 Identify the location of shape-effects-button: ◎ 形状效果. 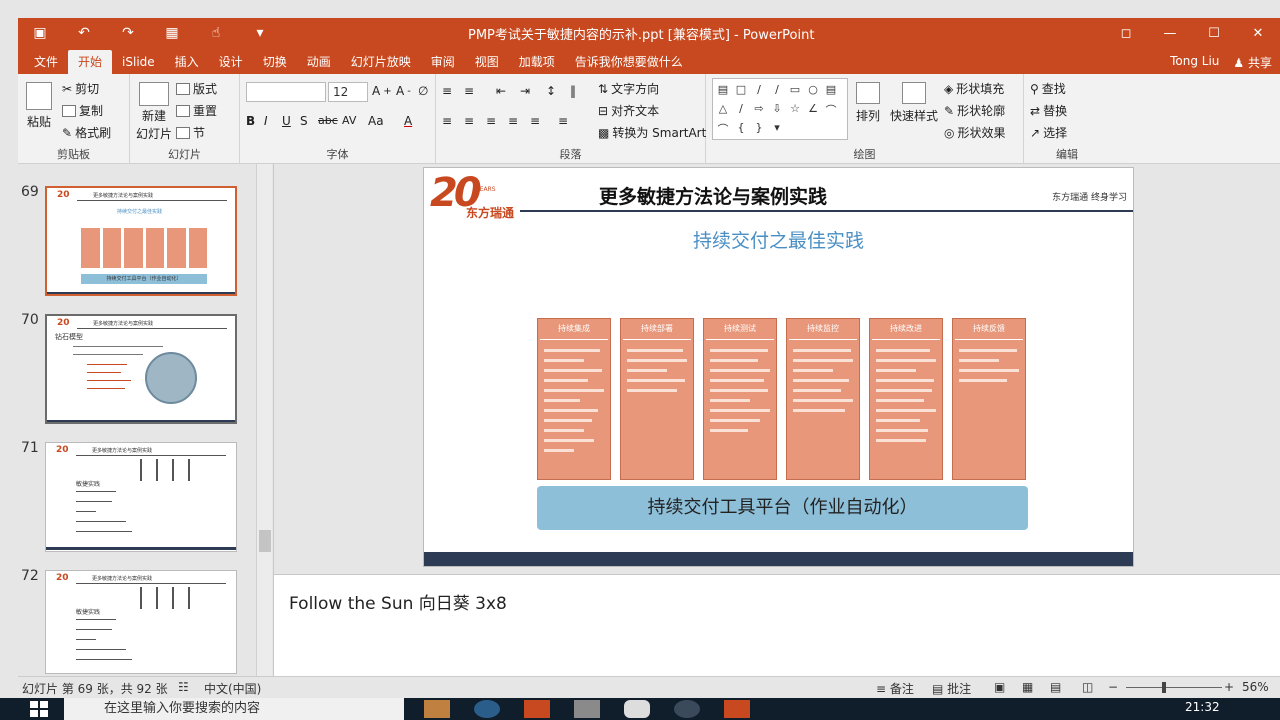
(975, 132).